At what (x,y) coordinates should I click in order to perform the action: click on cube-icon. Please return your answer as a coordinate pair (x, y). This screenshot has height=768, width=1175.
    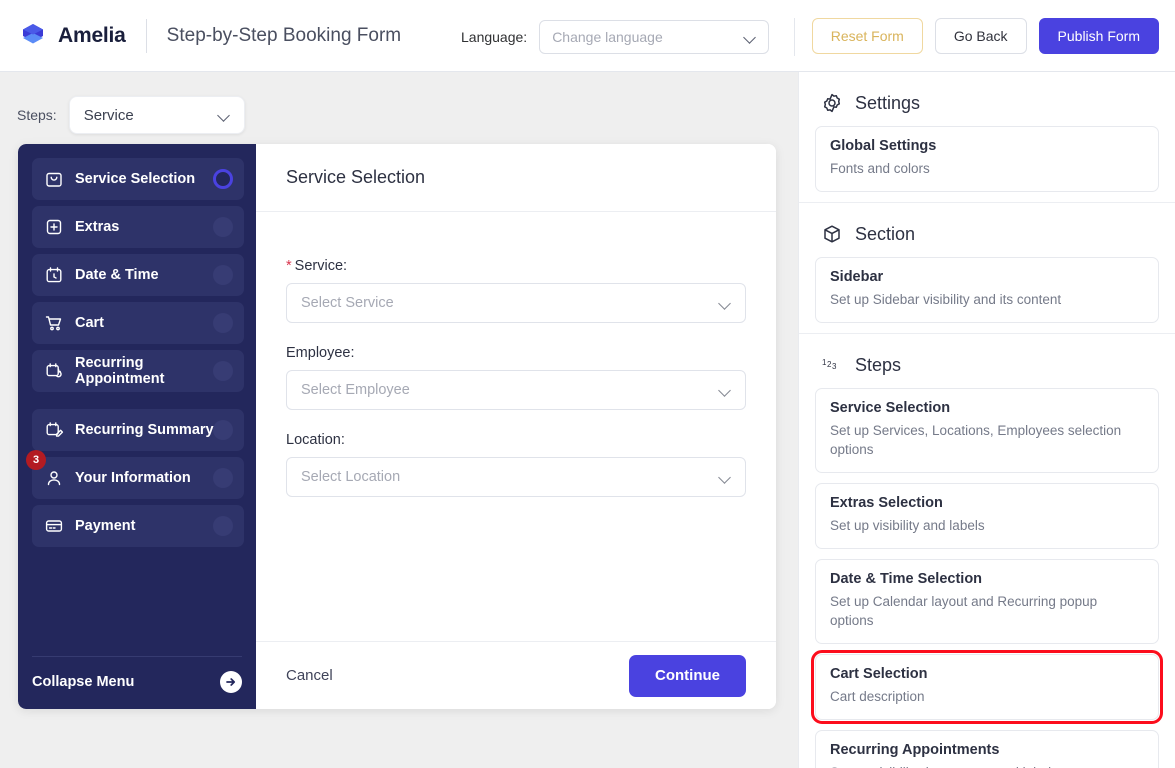
    Looking at the image, I should click on (832, 234).